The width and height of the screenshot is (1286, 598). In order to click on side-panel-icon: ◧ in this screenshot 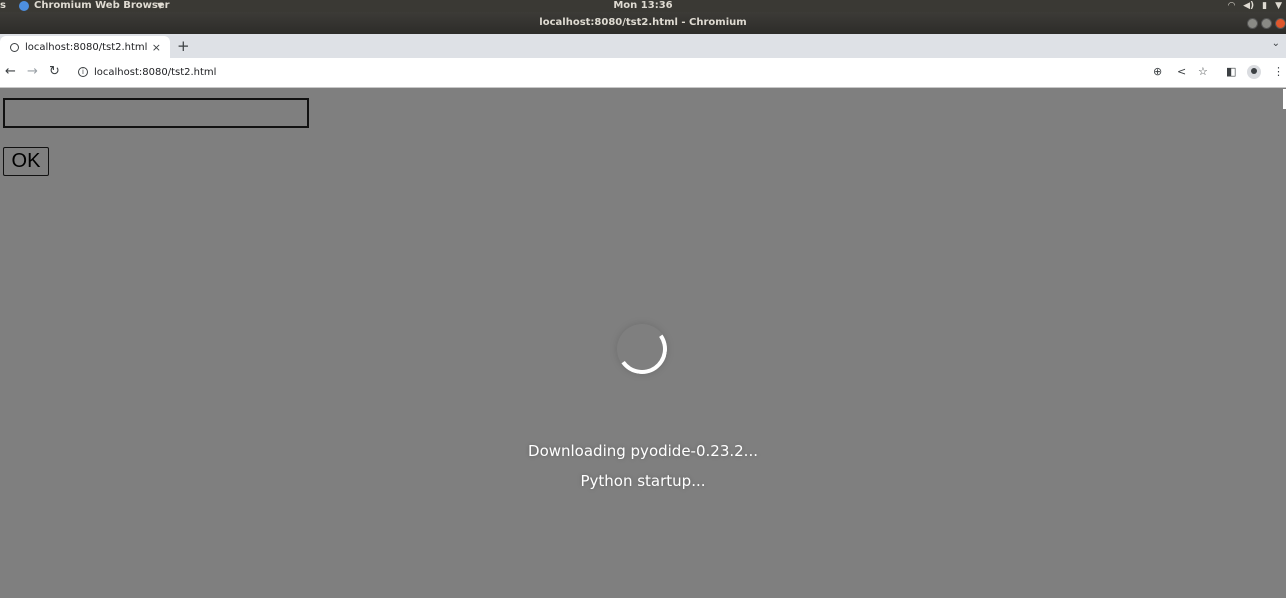, I will do `click(1231, 72)`.